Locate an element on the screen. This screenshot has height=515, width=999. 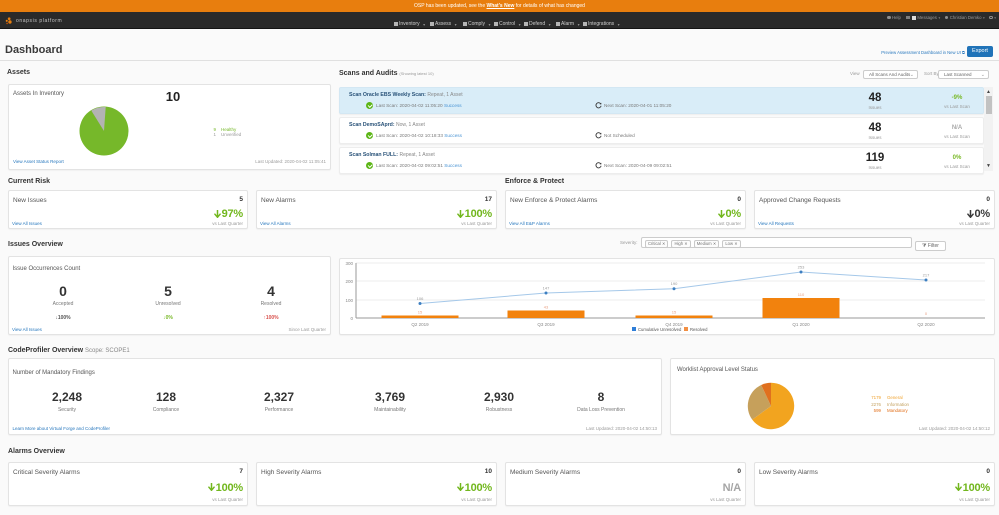
svg-text: 100 is located at coordinates (349, 300).